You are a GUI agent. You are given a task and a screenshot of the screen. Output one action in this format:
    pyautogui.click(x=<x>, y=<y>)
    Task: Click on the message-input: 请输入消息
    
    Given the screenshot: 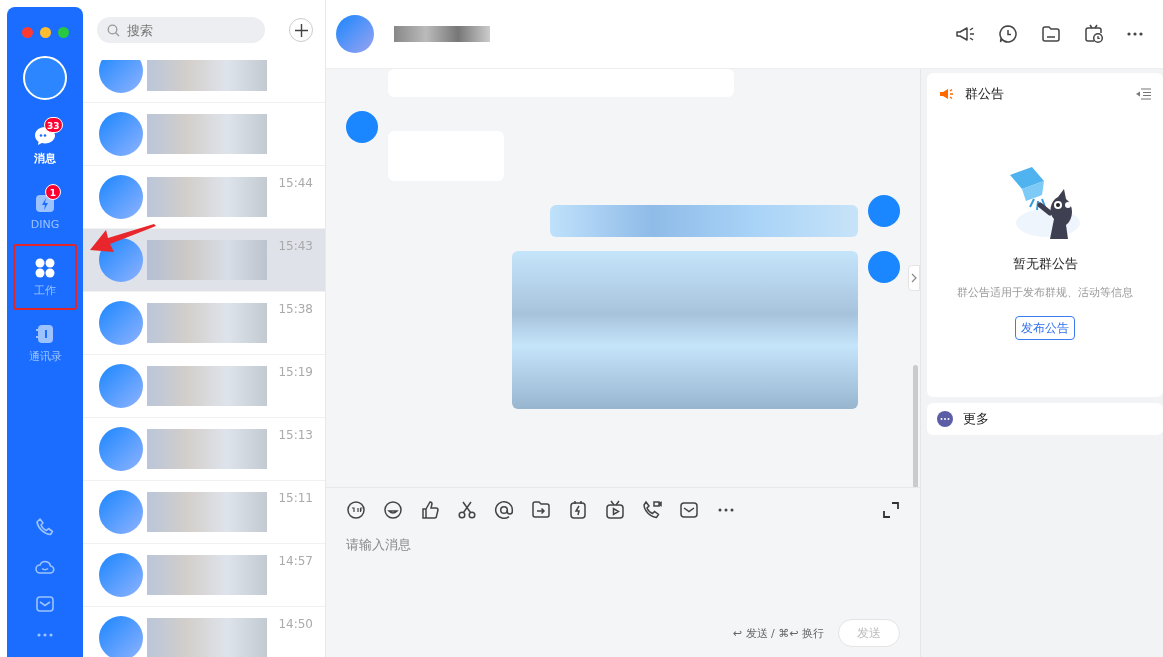 What is the action you would take?
    pyautogui.click(x=623, y=577)
    